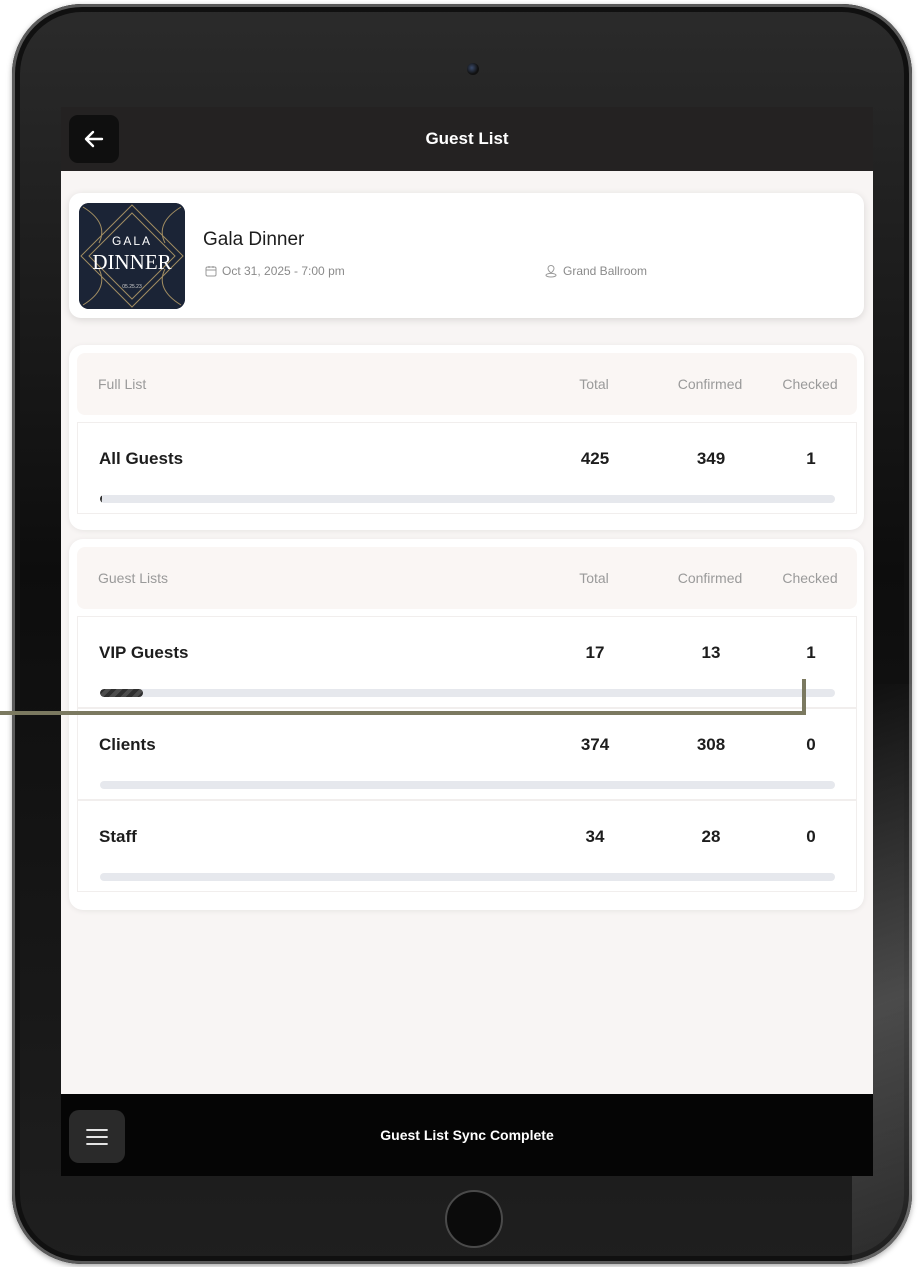  I want to click on gala-dinner-artwork: GALA DINNER 05.25.23, so click(132, 256).